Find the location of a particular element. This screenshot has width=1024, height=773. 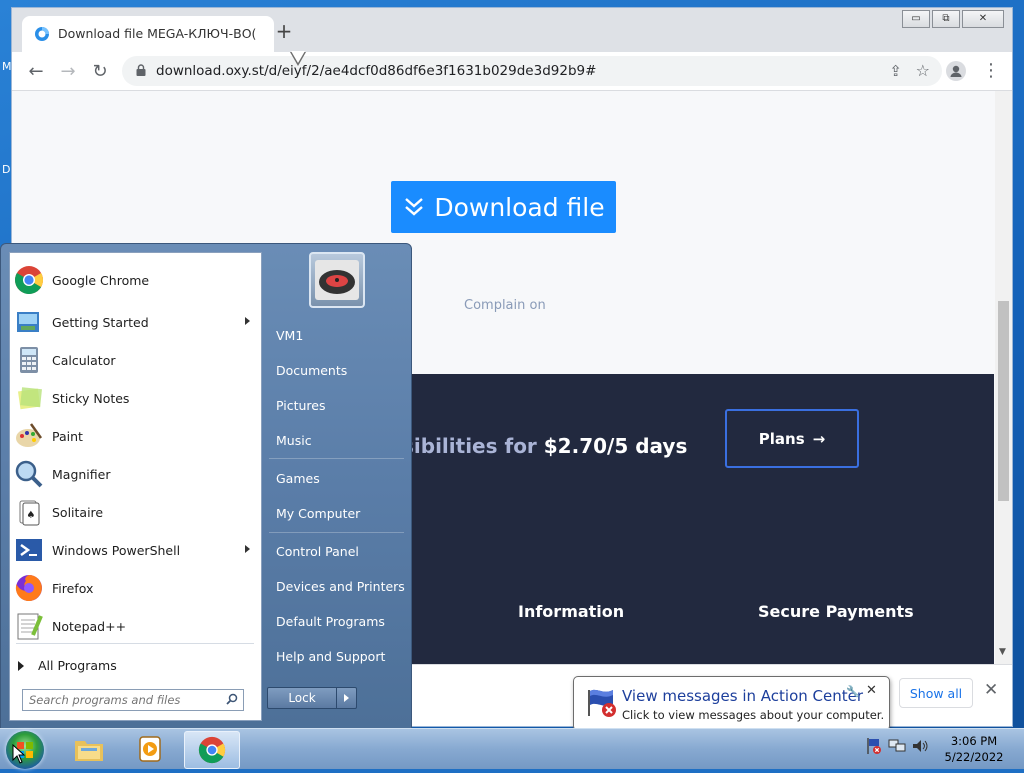

program-label: Paint is located at coordinates (67, 436).